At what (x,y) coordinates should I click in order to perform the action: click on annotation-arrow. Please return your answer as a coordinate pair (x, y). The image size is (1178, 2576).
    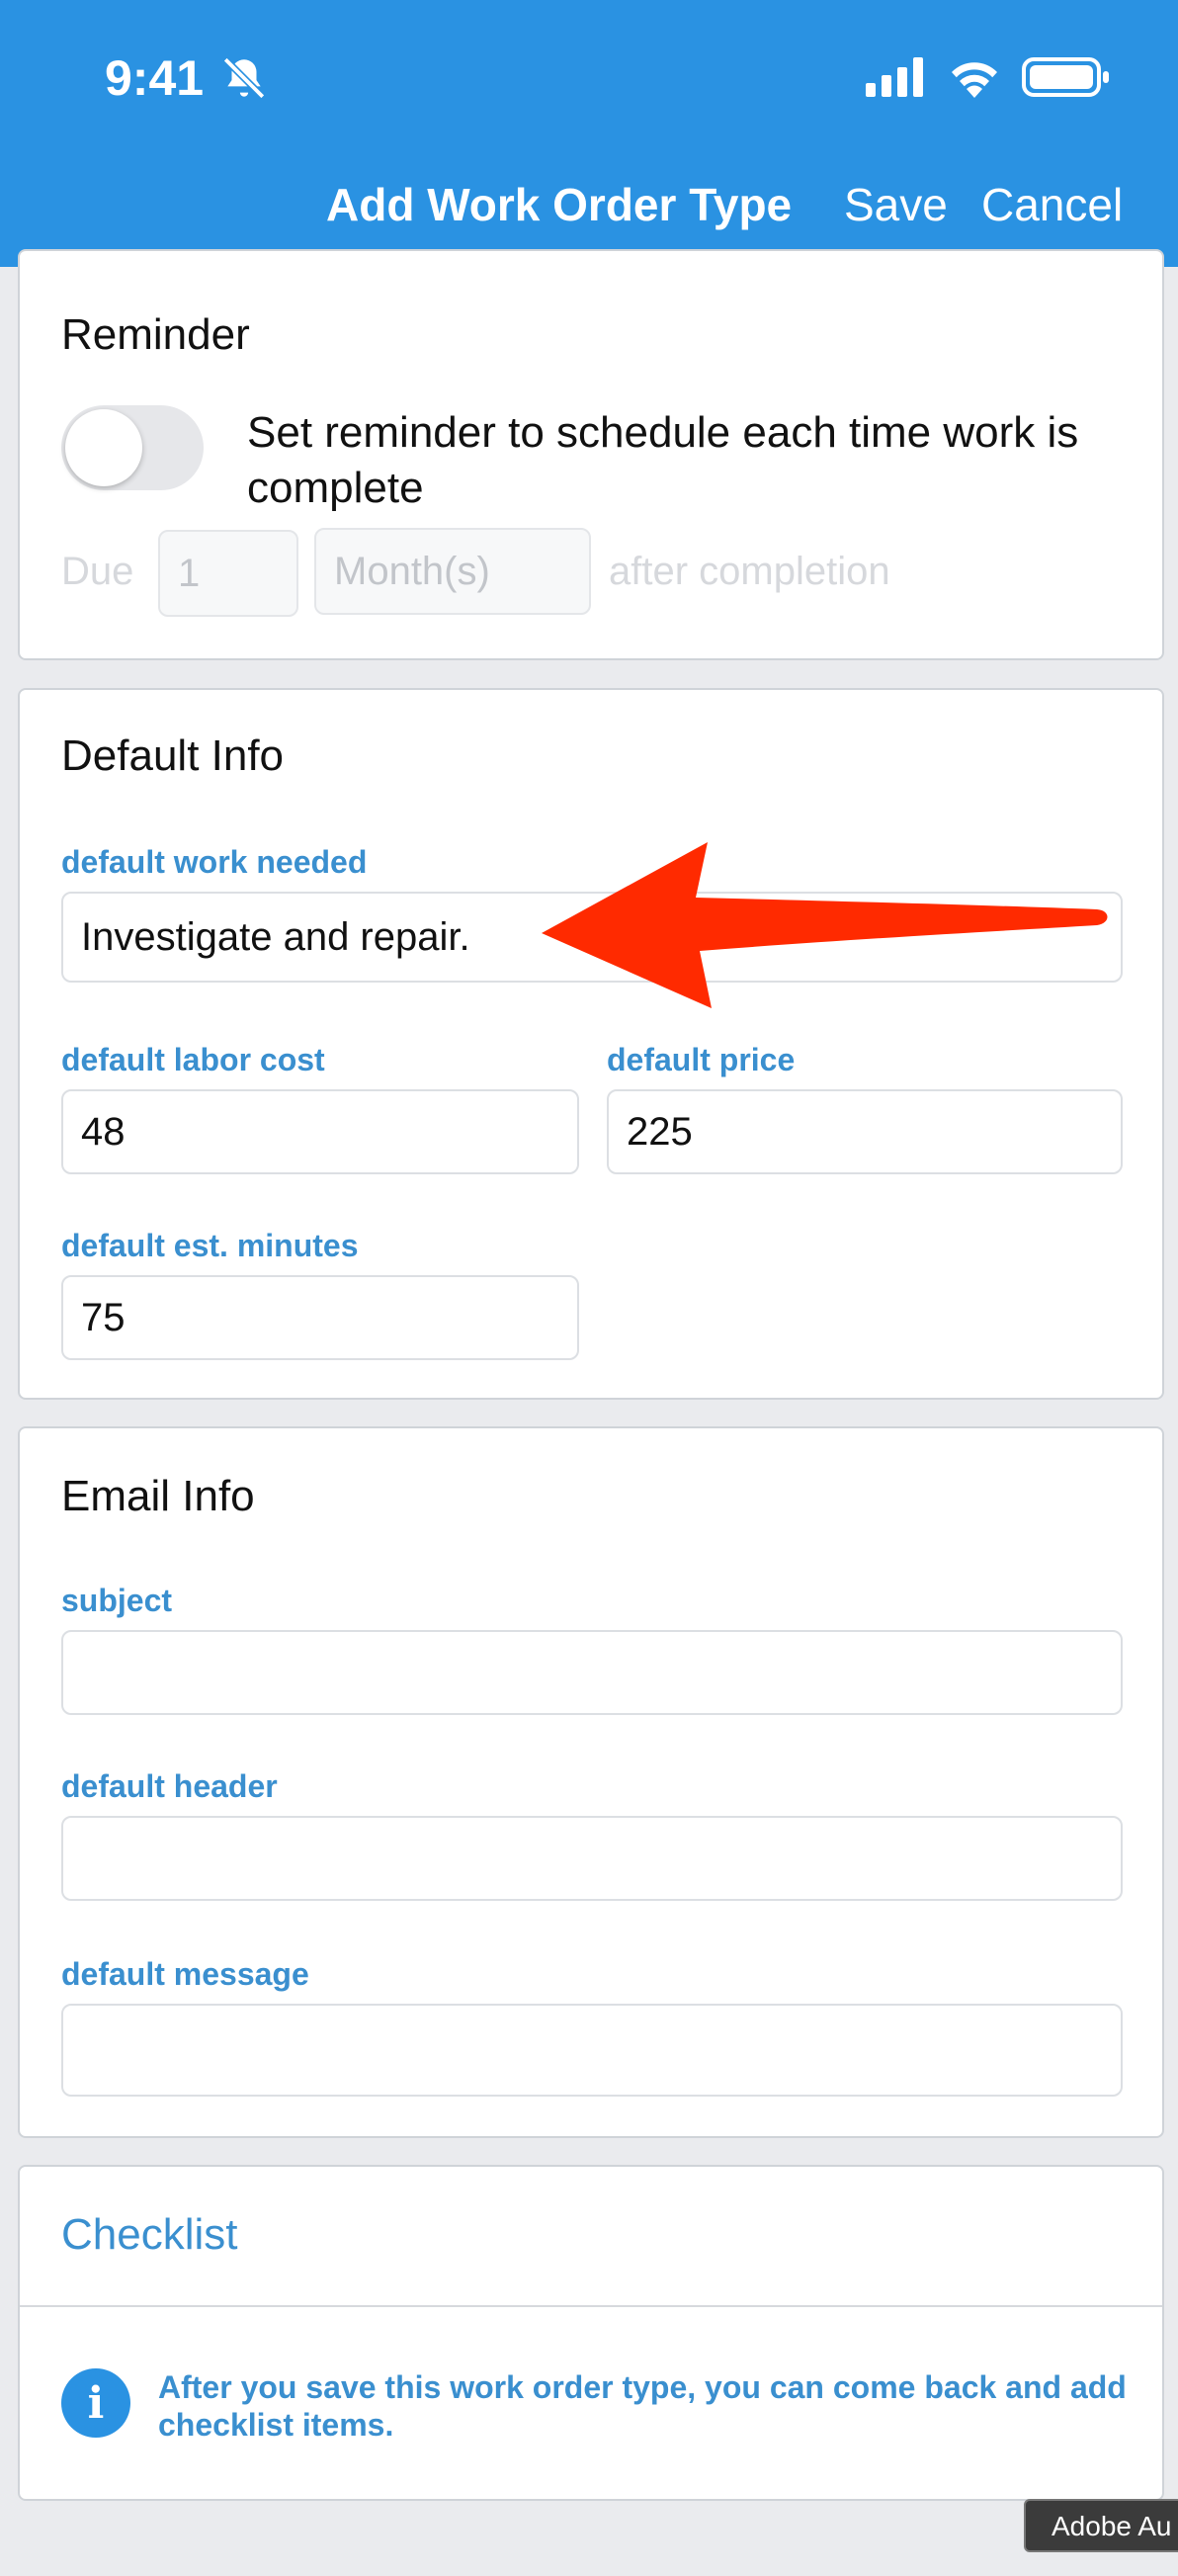
    Looking at the image, I should click on (825, 925).